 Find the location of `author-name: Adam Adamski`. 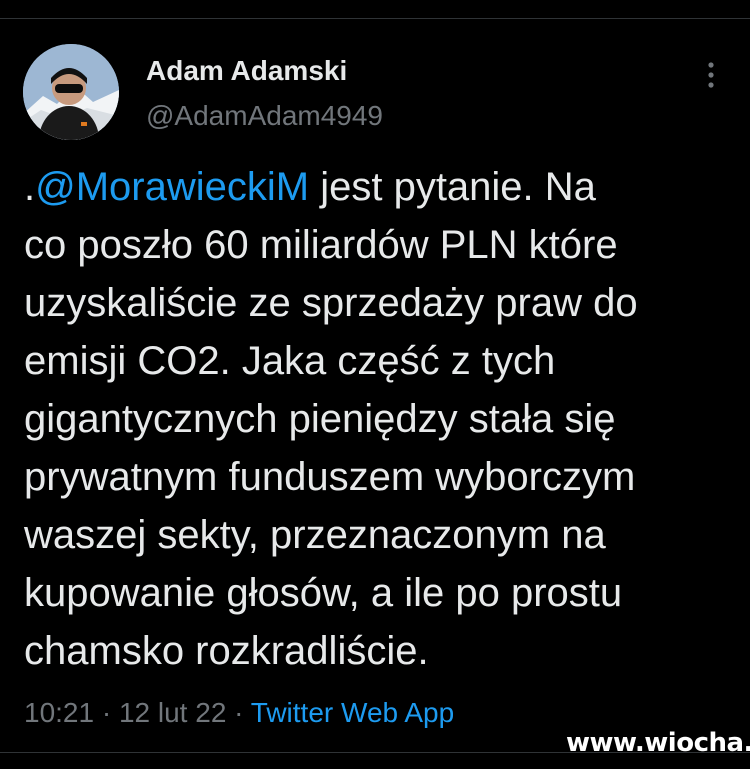

author-name: Adam Adamski is located at coordinates (246, 71).